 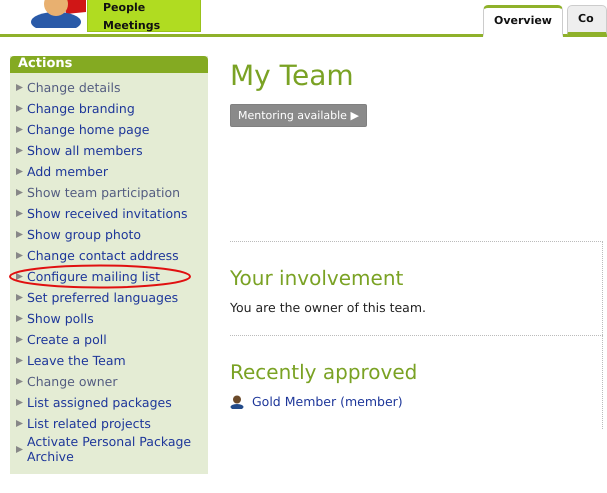 What do you see at coordinates (112, 171) in the screenshot?
I see `action-link: Add member` at bounding box center [112, 171].